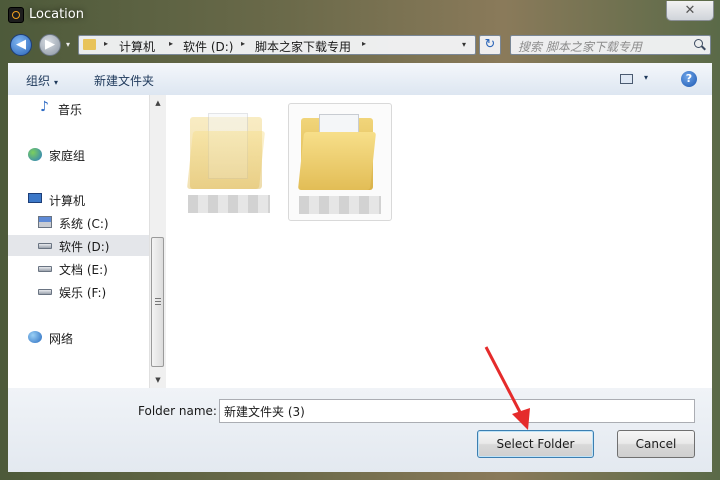  I want to click on address-bar: ▸ 计算机 ▸ 软件 (D:) ▸ 脚本之家下载专用 ▸ ▾, so click(277, 45).